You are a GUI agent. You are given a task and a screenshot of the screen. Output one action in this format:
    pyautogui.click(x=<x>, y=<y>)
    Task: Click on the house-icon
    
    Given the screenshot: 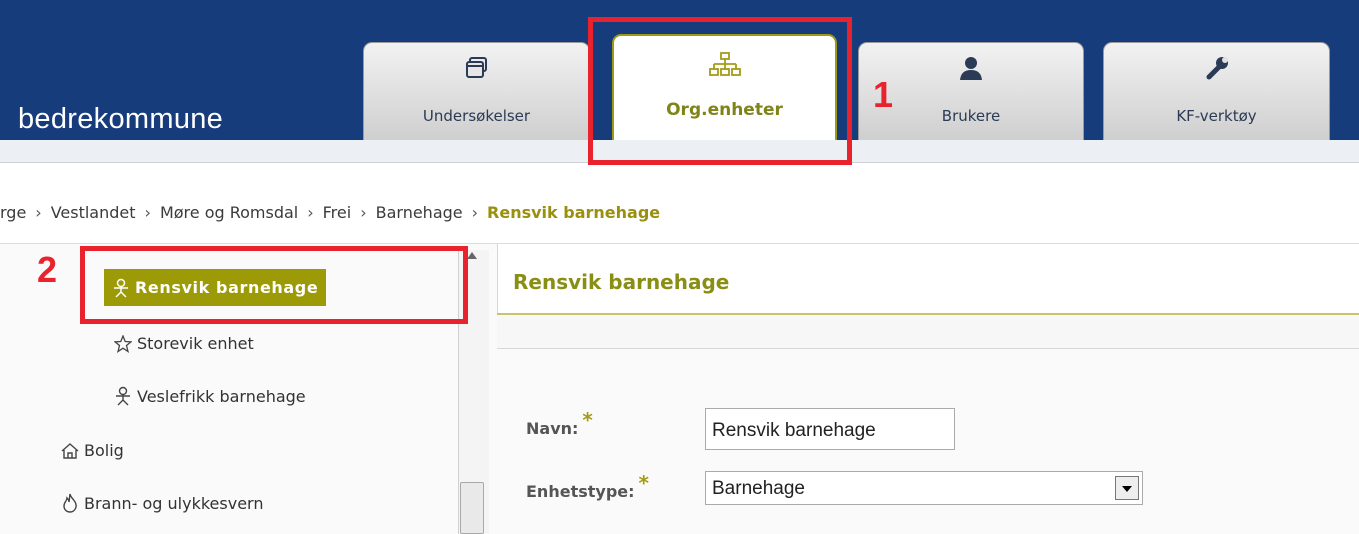 What is the action you would take?
    pyautogui.click(x=70, y=450)
    